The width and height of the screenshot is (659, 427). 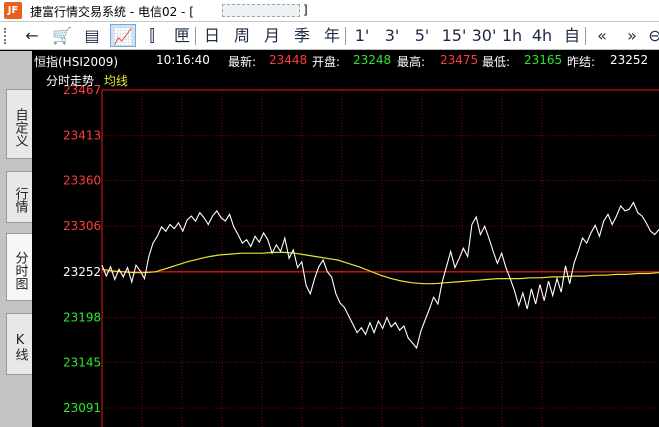 I want to click on period-15min-button: 15', so click(x=454, y=35).